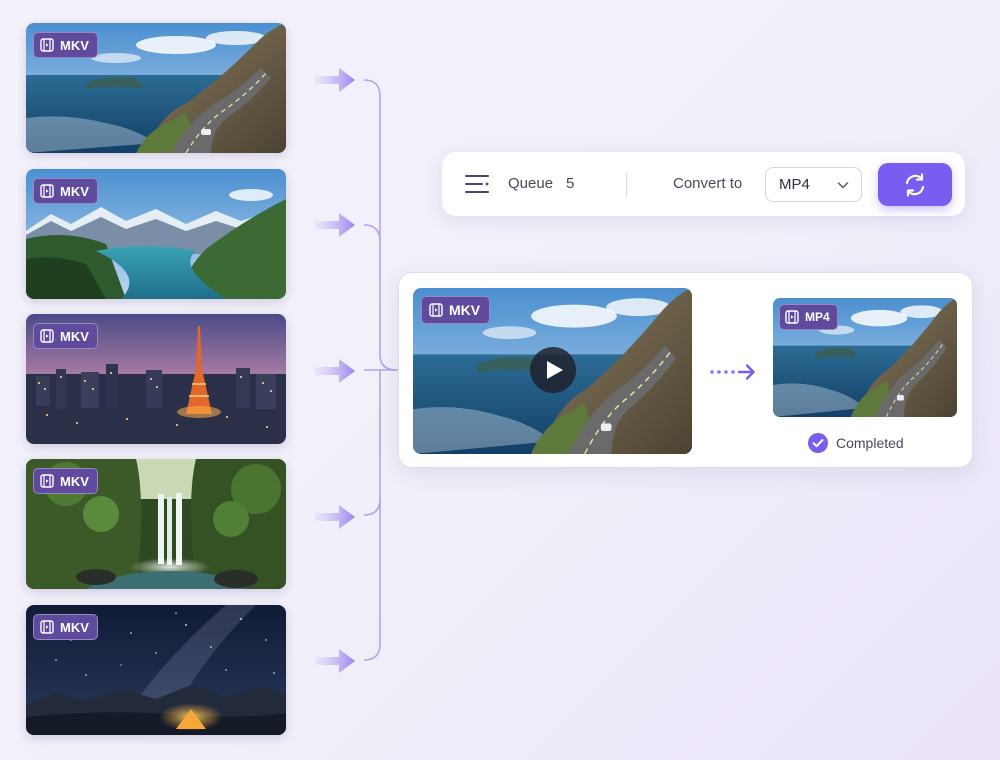 The width and height of the screenshot is (1000, 760). What do you see at coordinates (156, 670) in the screenshot?
I see `file-thumbnail-night-sky: MKV` at bounding box center [156, 670].